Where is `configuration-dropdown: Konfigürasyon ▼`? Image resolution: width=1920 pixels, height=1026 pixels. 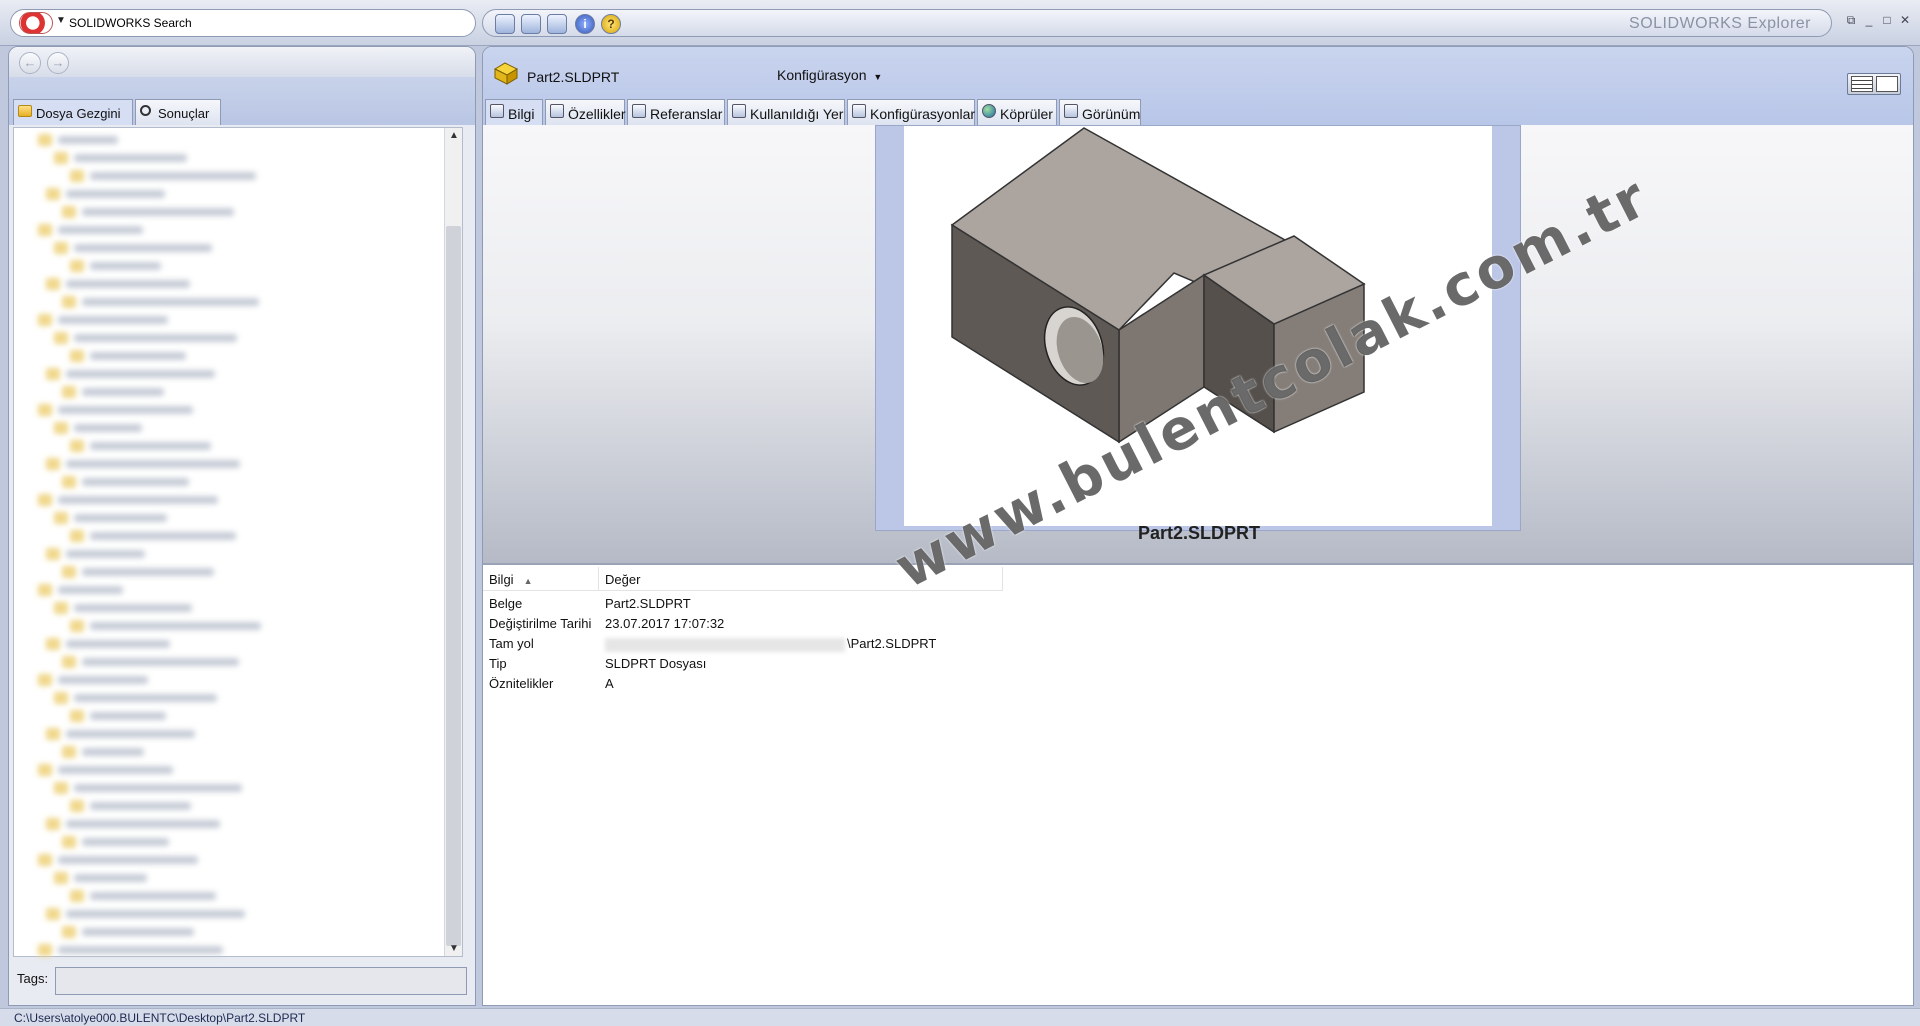
configuration-dropdown: Konfigürasyon ▼ is located at coordinates (829, 75).